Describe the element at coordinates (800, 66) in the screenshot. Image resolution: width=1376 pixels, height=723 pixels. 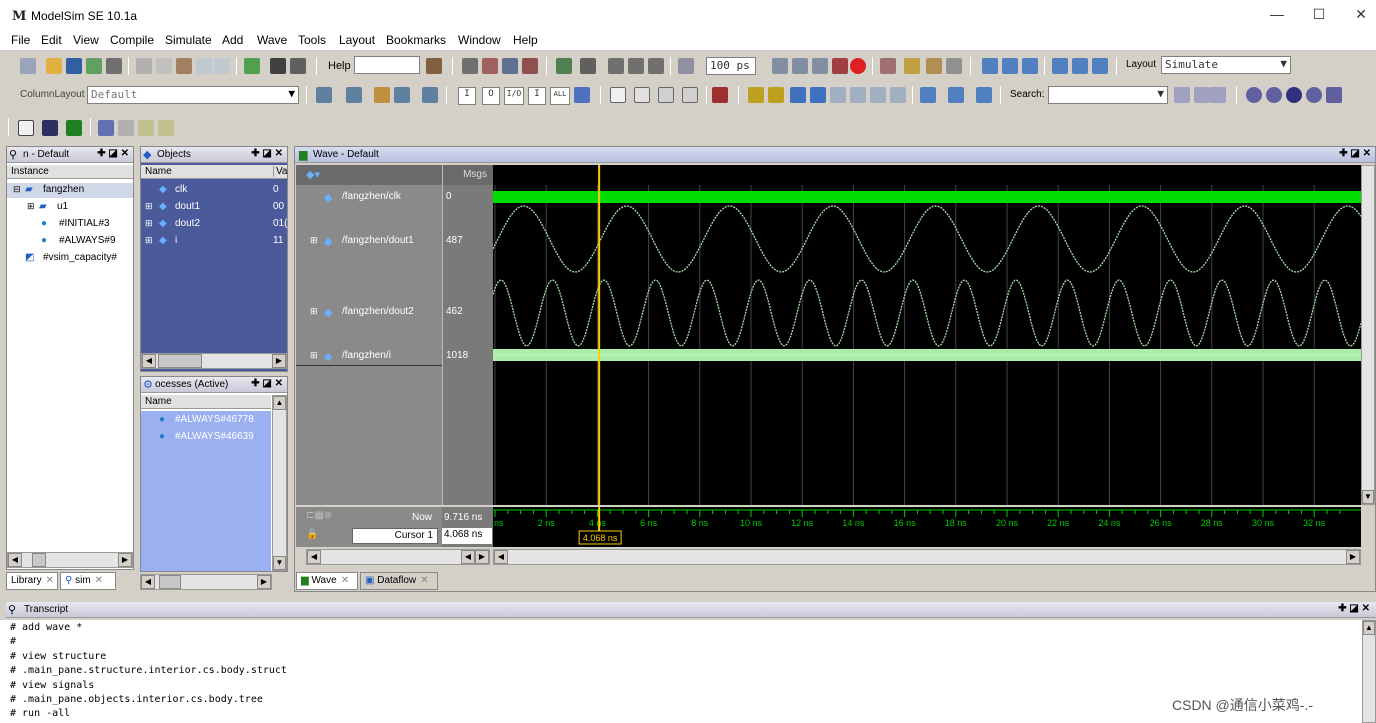
I see `run-continue-icon` at that location.